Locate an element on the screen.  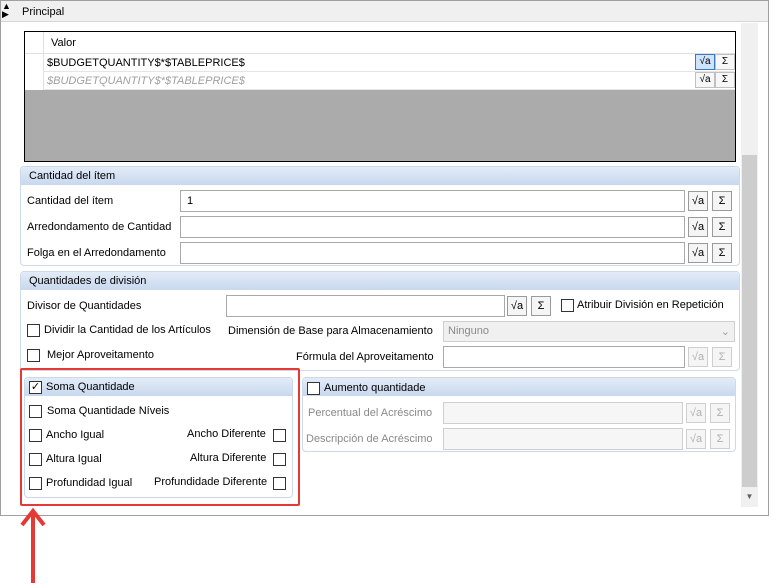
rounding-input is located at coordinates (432, 227).